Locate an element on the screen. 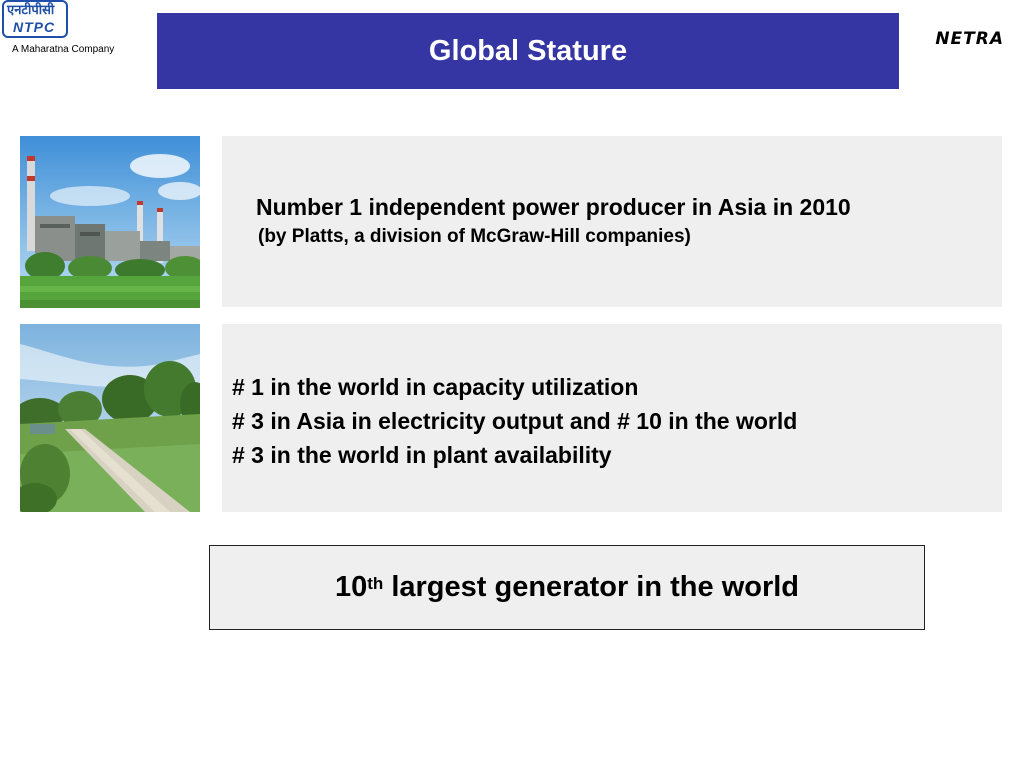 The height and width of the screenshot is (768, 1024). landscape-photo is located at coordinates (110, 418).